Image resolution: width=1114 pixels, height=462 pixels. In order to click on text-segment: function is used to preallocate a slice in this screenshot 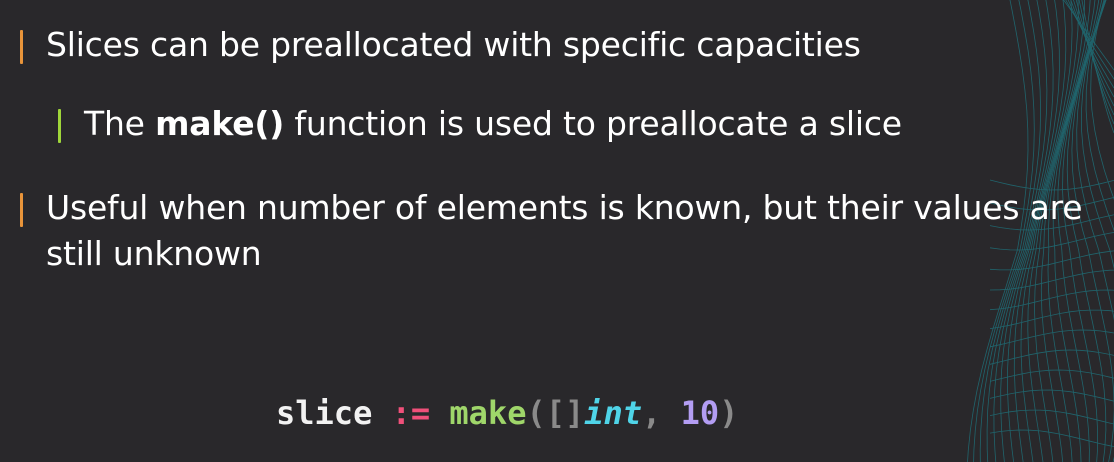, I will do `click(593, 123)`.